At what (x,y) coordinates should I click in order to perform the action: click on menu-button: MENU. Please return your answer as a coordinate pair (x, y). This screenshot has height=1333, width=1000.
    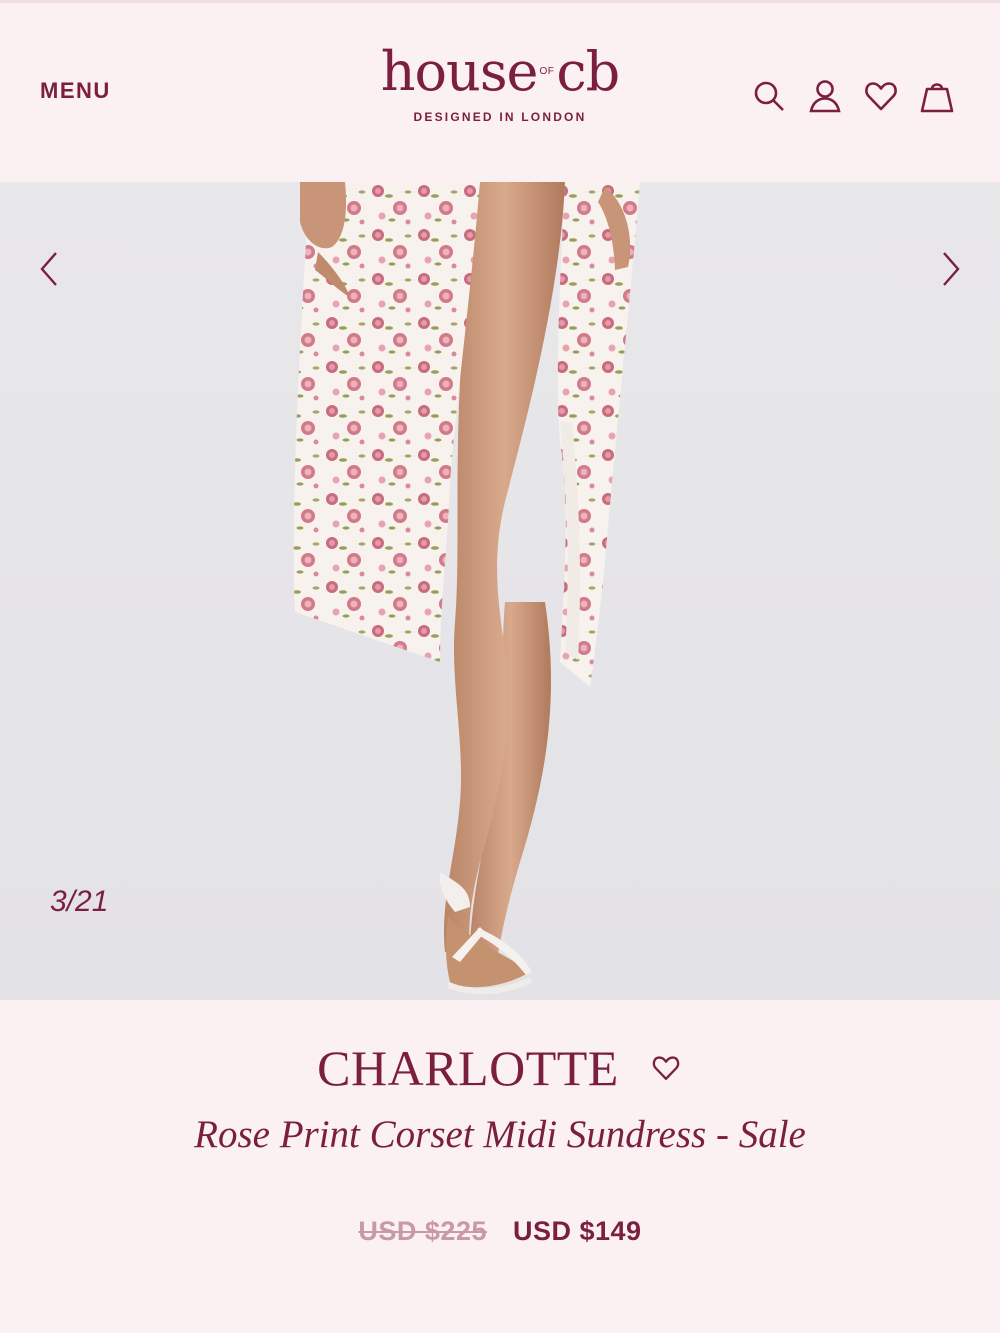
    Looking at the image, I should click on (75, 91).